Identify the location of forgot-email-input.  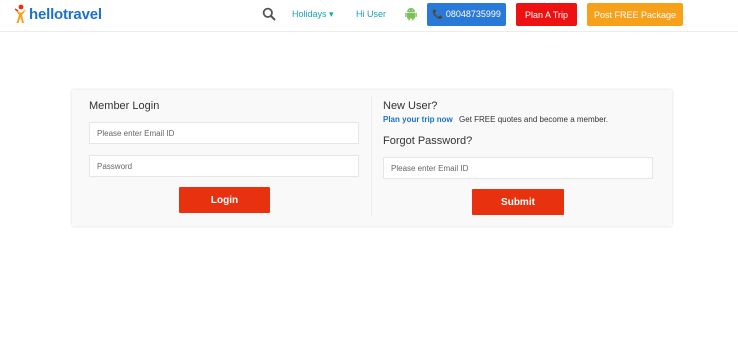
(518, 168).